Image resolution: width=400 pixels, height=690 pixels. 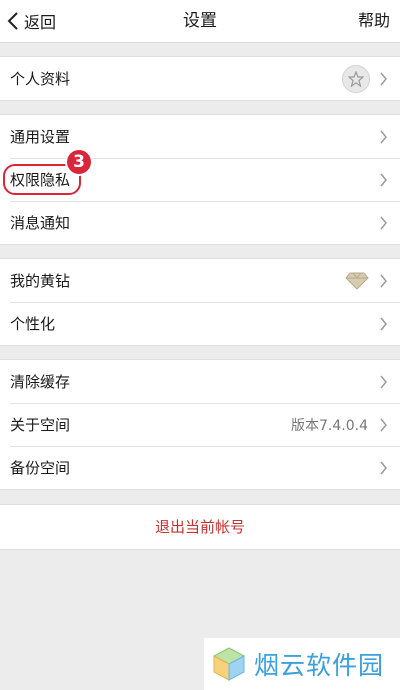 I want to click on step-number-badge: 3, so click(x=79, y=162).